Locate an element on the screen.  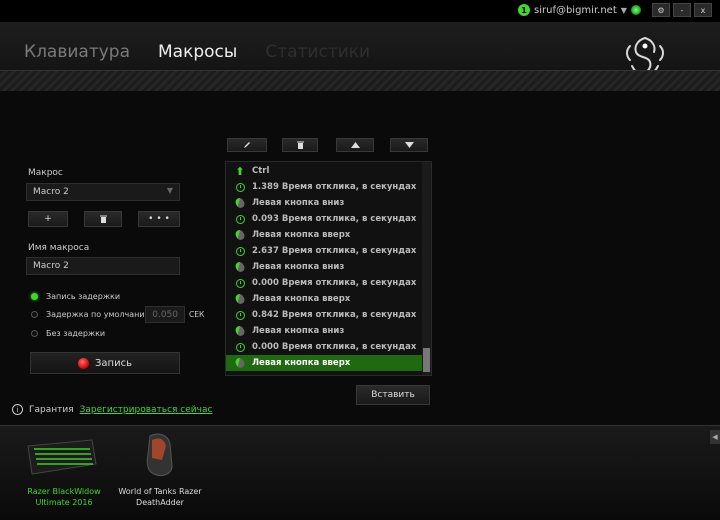
list-scrollbar is located at coordinates (426, 268).